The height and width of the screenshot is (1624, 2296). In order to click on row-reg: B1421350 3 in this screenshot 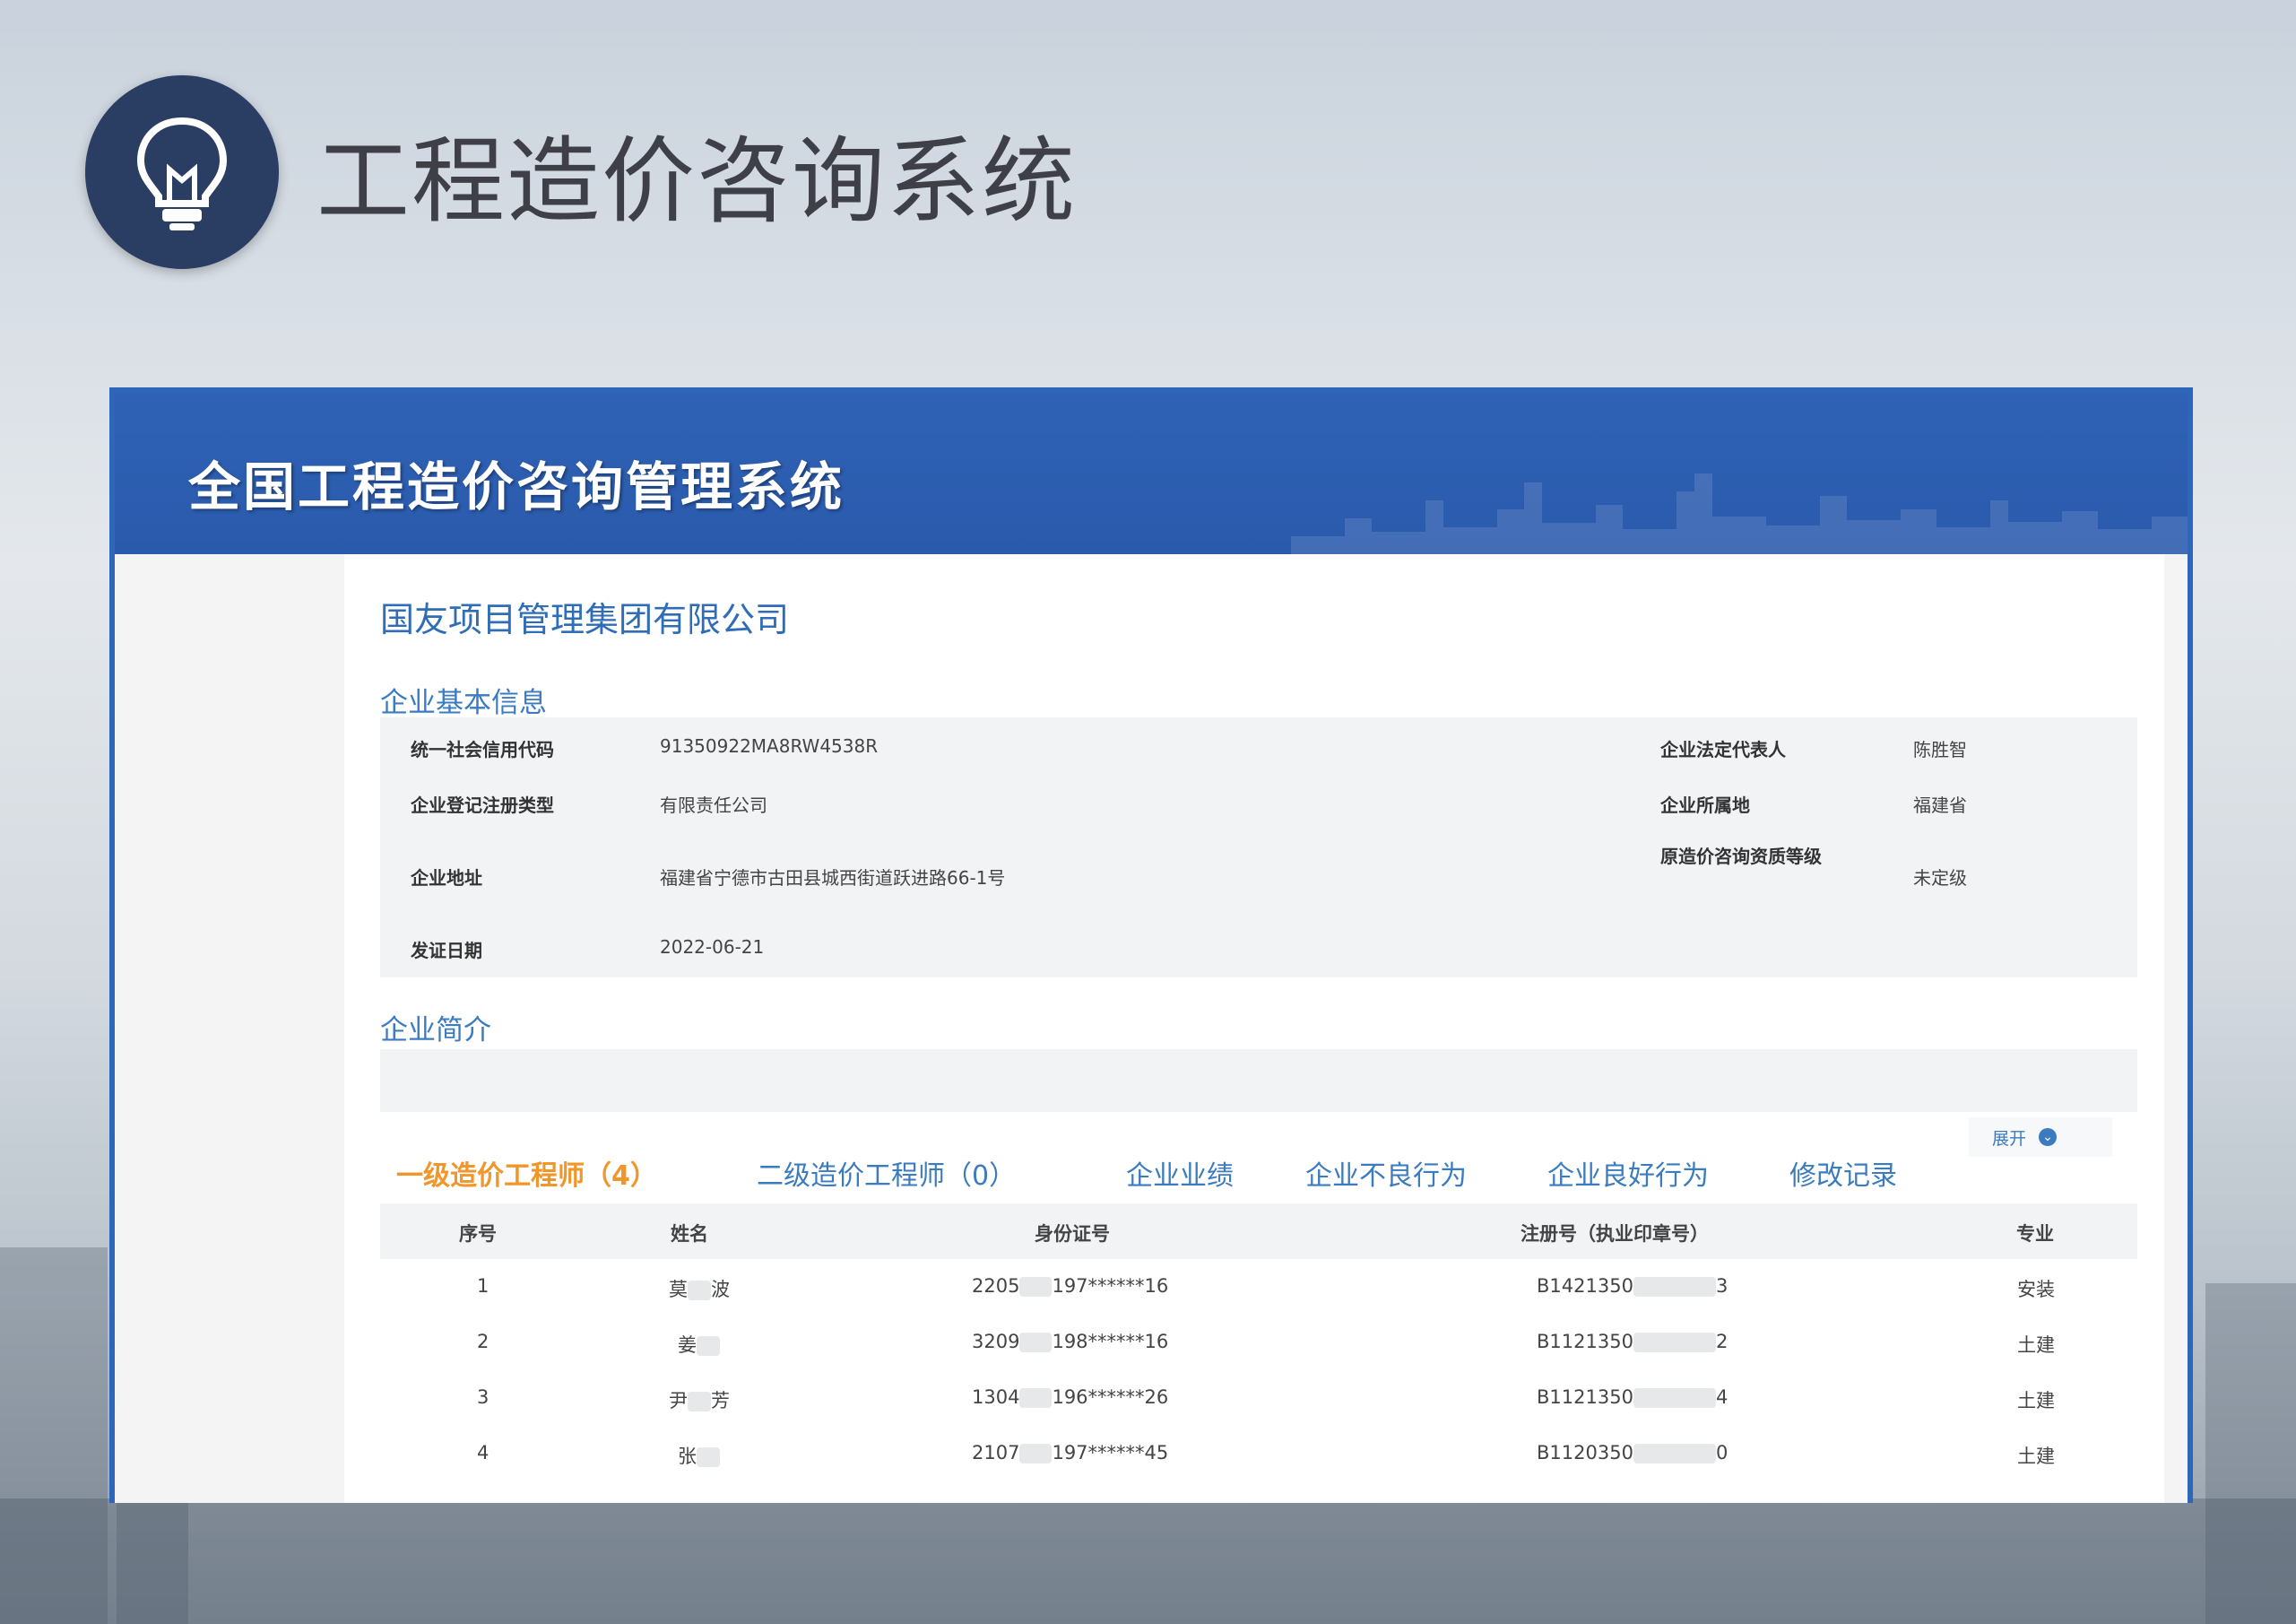, I will do `click(1632, 1286)`.